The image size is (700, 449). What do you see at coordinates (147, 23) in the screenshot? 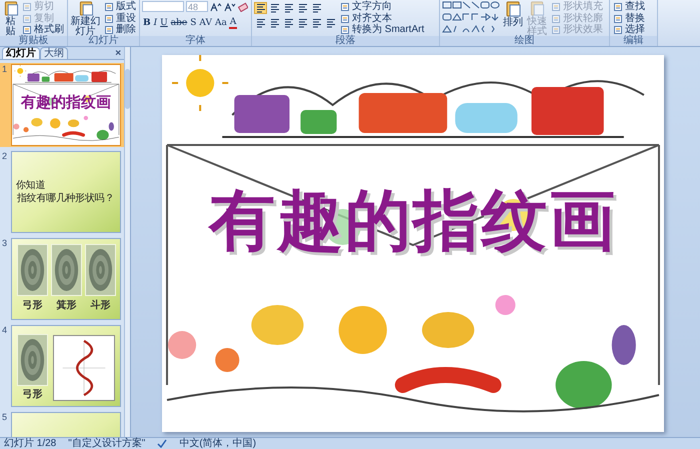
I see `format-button: B` at bounding box center [147, 23].